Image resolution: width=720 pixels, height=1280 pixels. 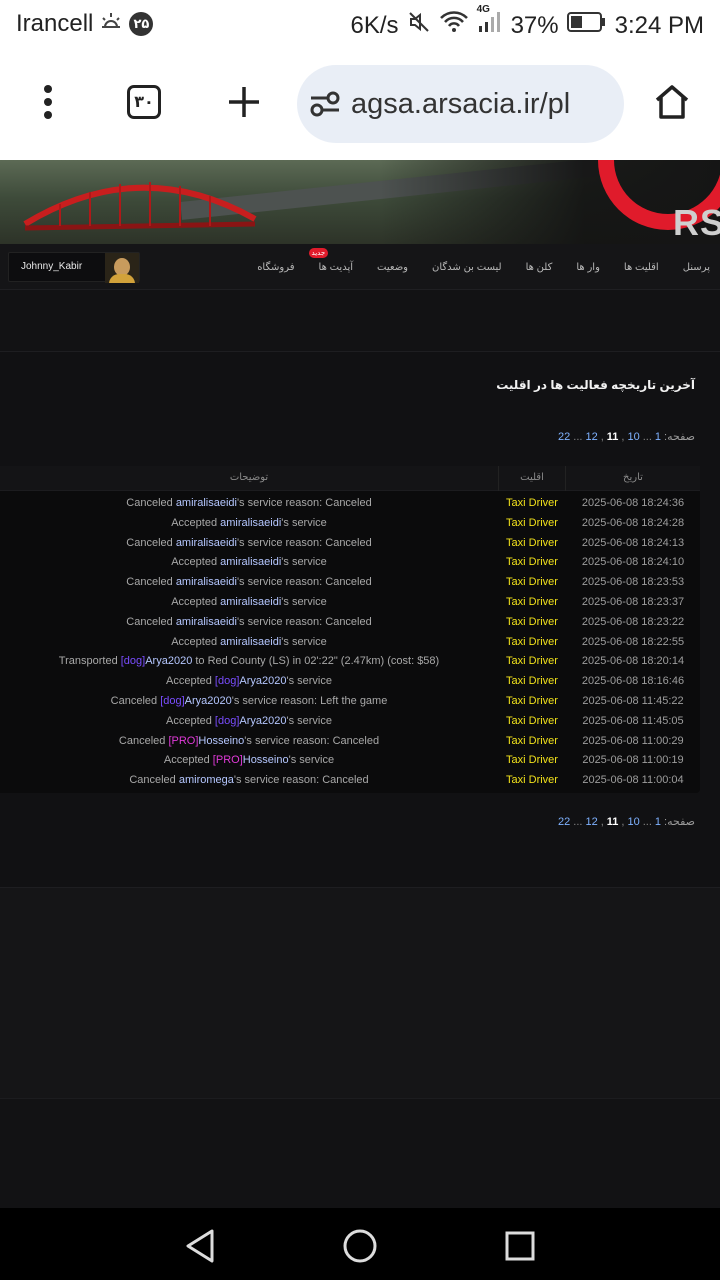 I want to click on nav-item-status: وضعیت, so click(x=392, y=267).